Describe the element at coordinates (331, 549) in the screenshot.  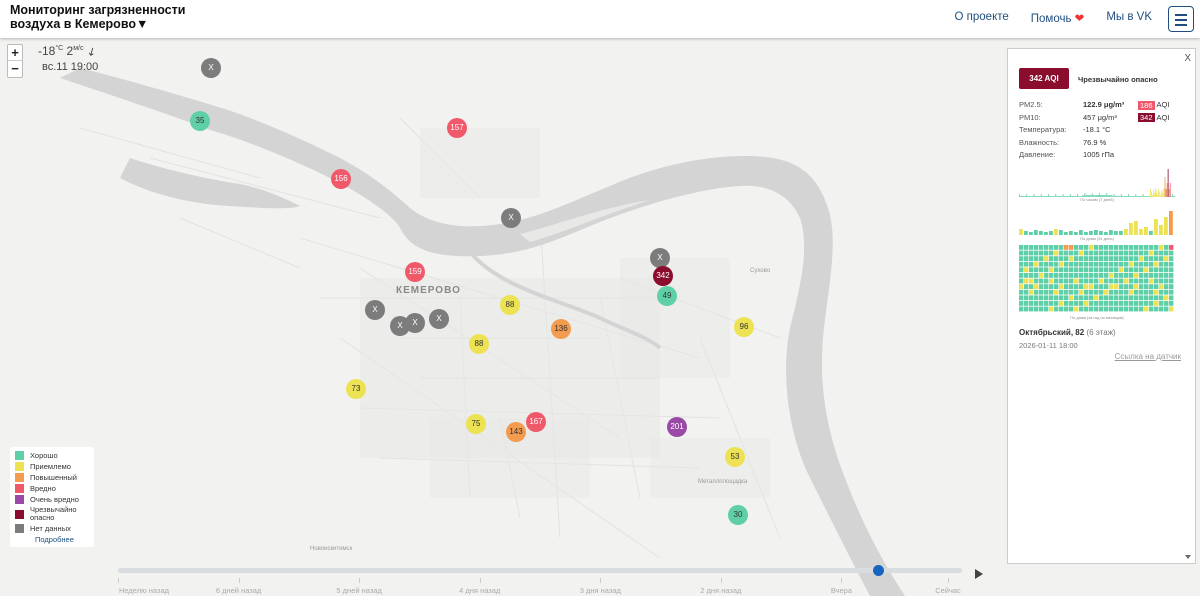
I see `district-label: Новоискитимск` at that location.